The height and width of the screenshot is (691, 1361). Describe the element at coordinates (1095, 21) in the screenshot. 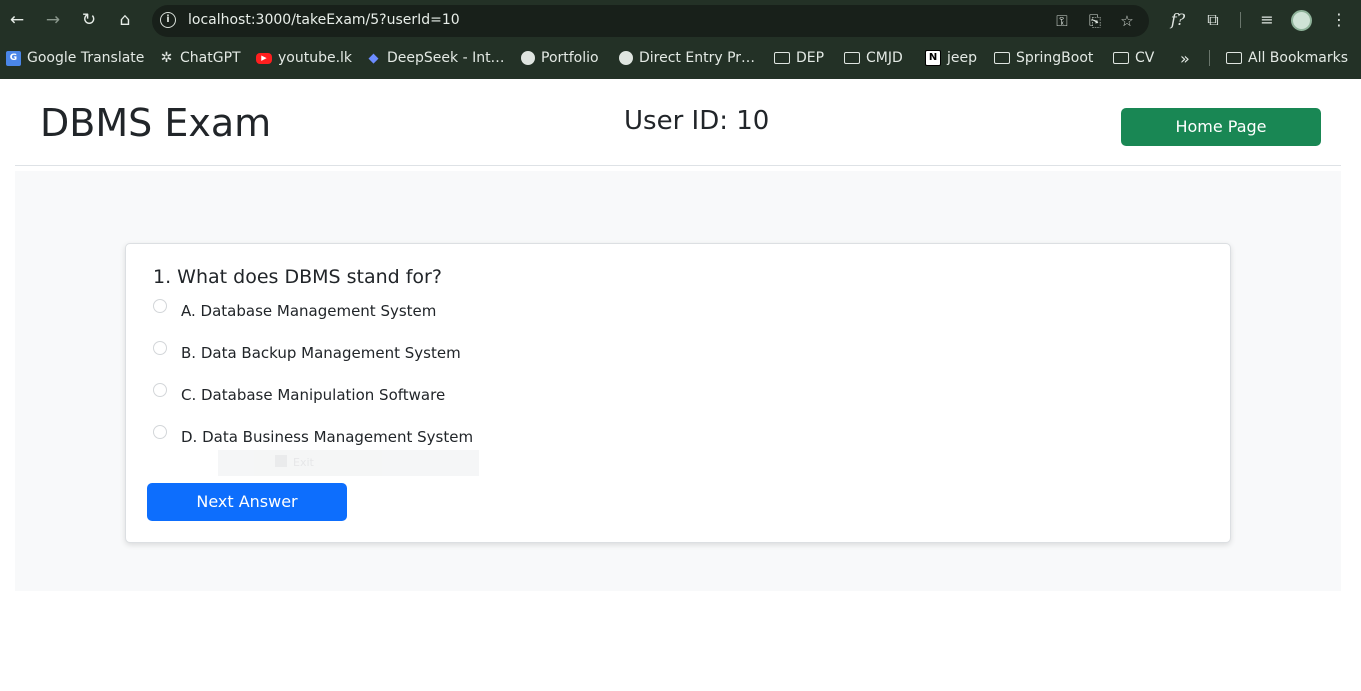

I see `install-app-icon: ⎘` at that location.